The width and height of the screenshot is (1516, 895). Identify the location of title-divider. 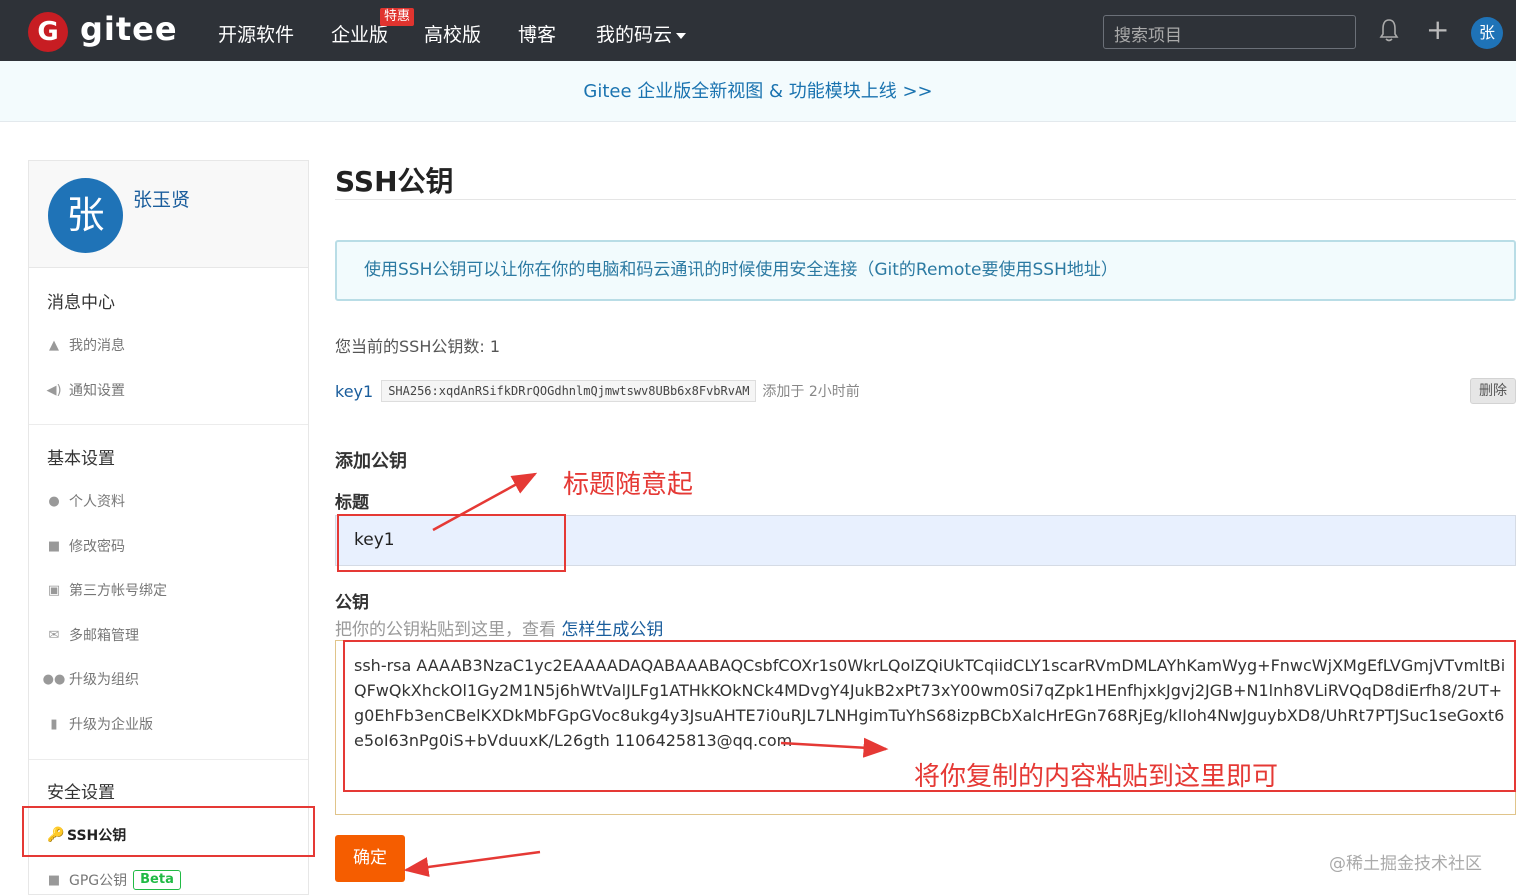
(925, 199).